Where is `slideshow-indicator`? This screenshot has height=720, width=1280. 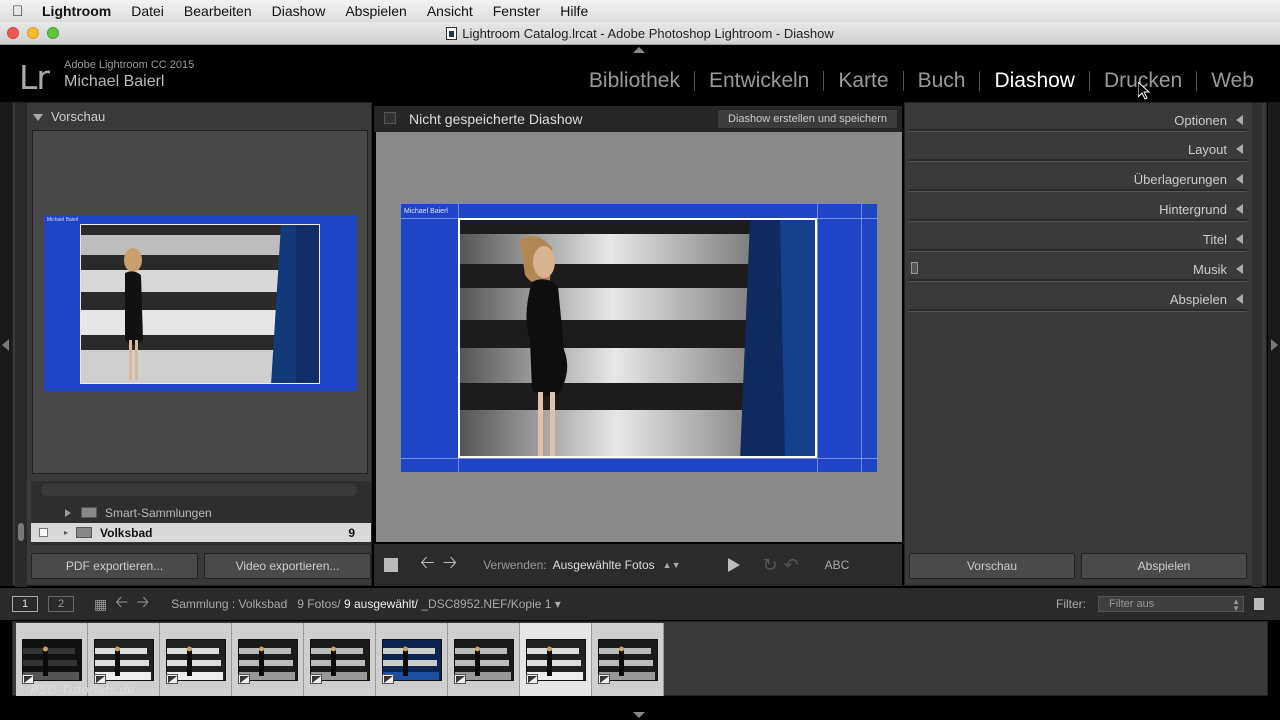 slideshow-indicator is located at coordinates (390, 118).